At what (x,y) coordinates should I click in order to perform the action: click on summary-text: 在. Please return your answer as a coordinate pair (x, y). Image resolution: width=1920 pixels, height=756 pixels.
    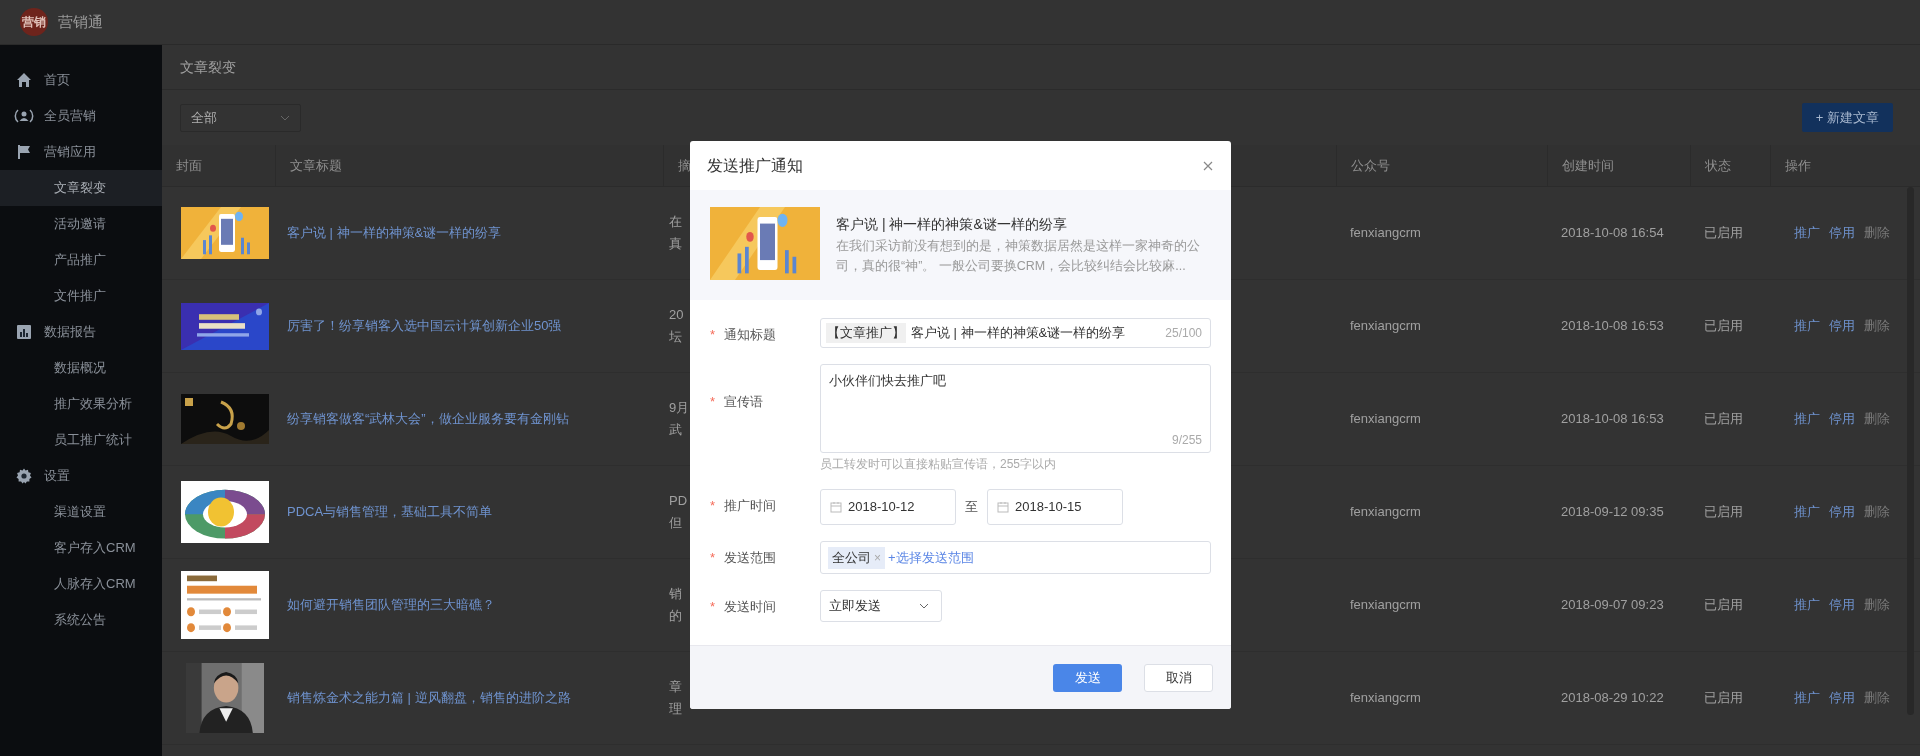
    Looking at the image, I should click on (675, 222).